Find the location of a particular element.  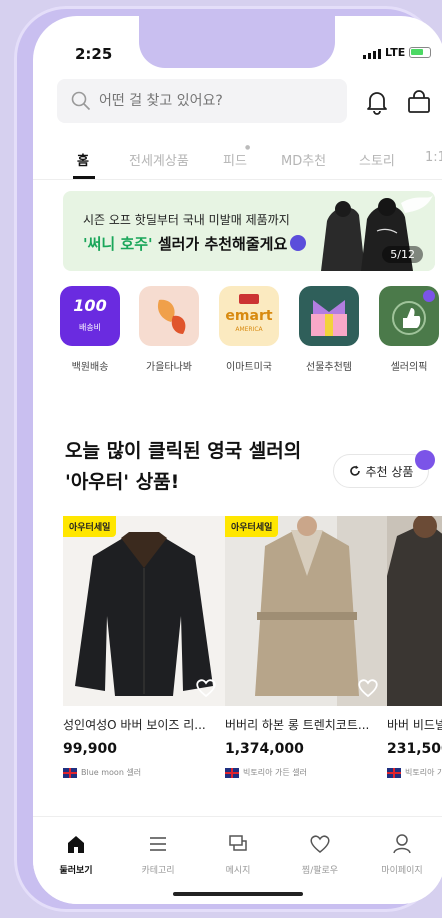

seller-name: Blue moon 셀러 is located at coordinates (111, 772).